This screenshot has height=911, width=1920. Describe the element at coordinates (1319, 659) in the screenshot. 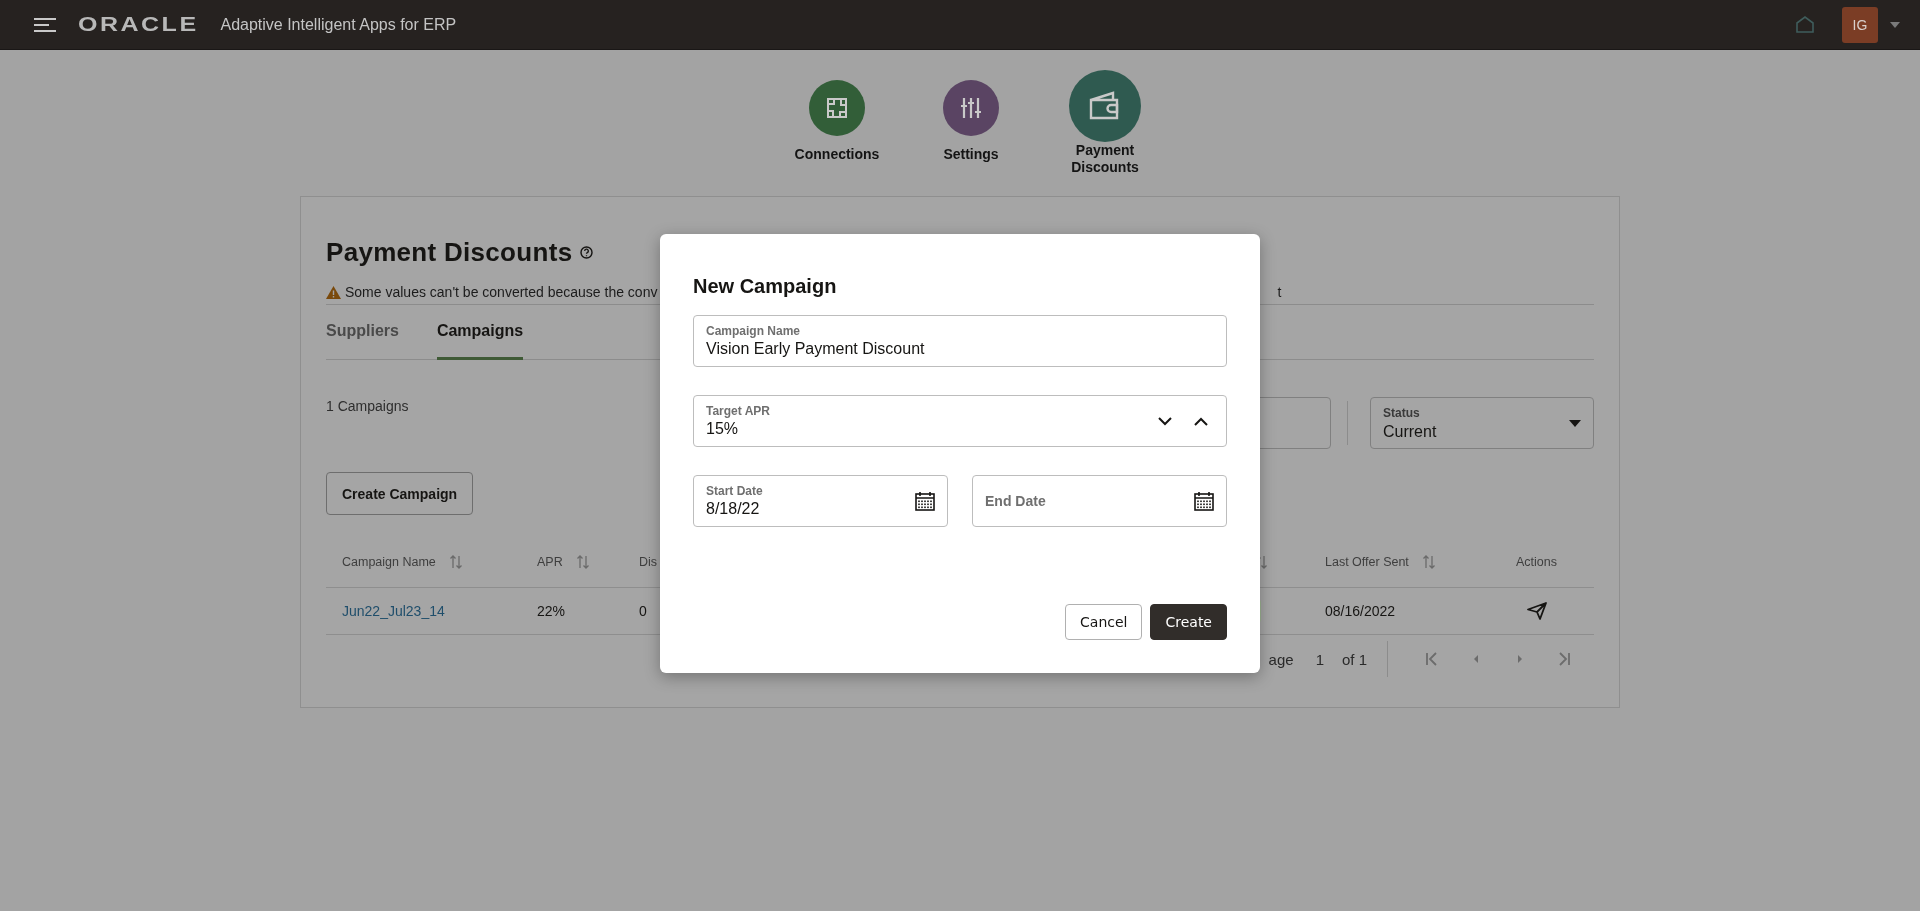

I see `page-number: 1` at that location.